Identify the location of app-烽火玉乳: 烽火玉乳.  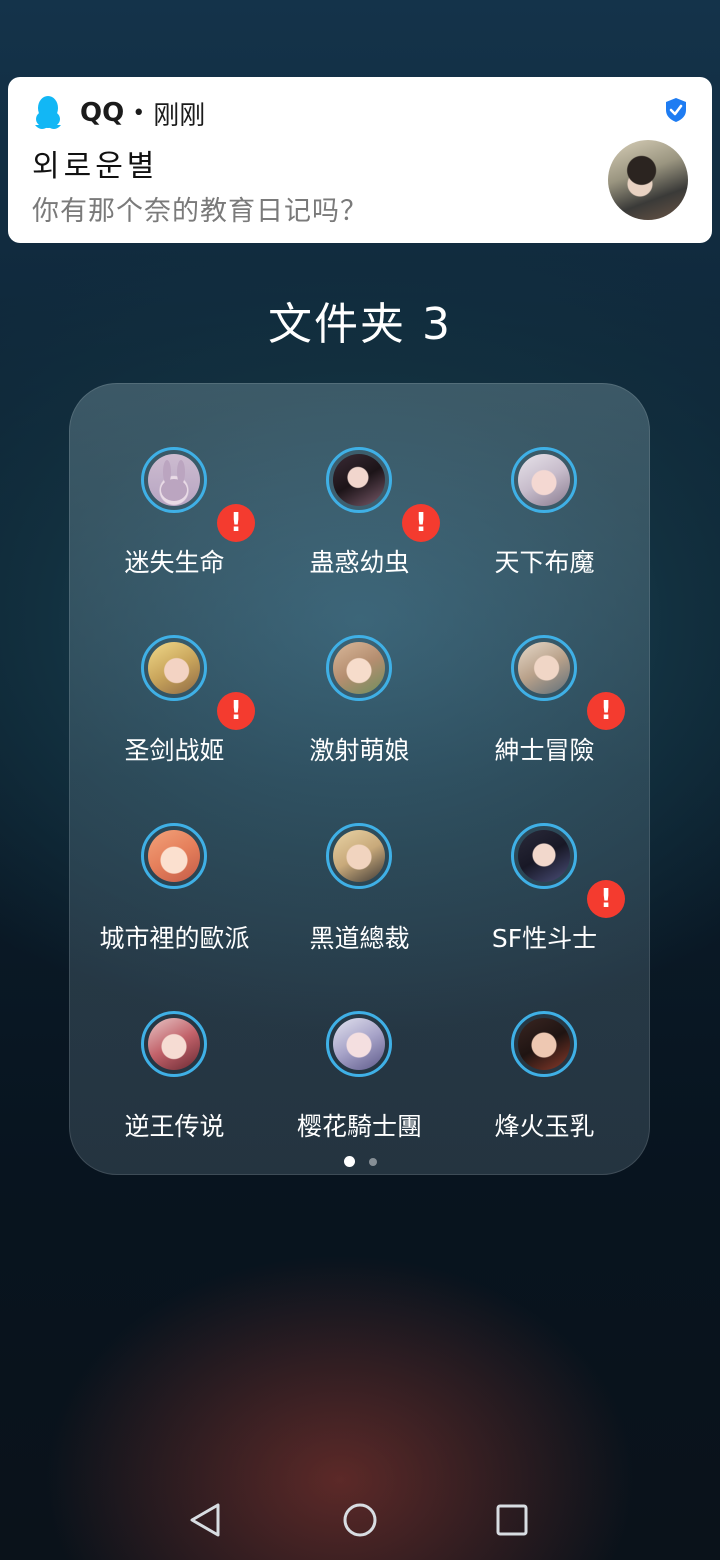
(544, 1076).